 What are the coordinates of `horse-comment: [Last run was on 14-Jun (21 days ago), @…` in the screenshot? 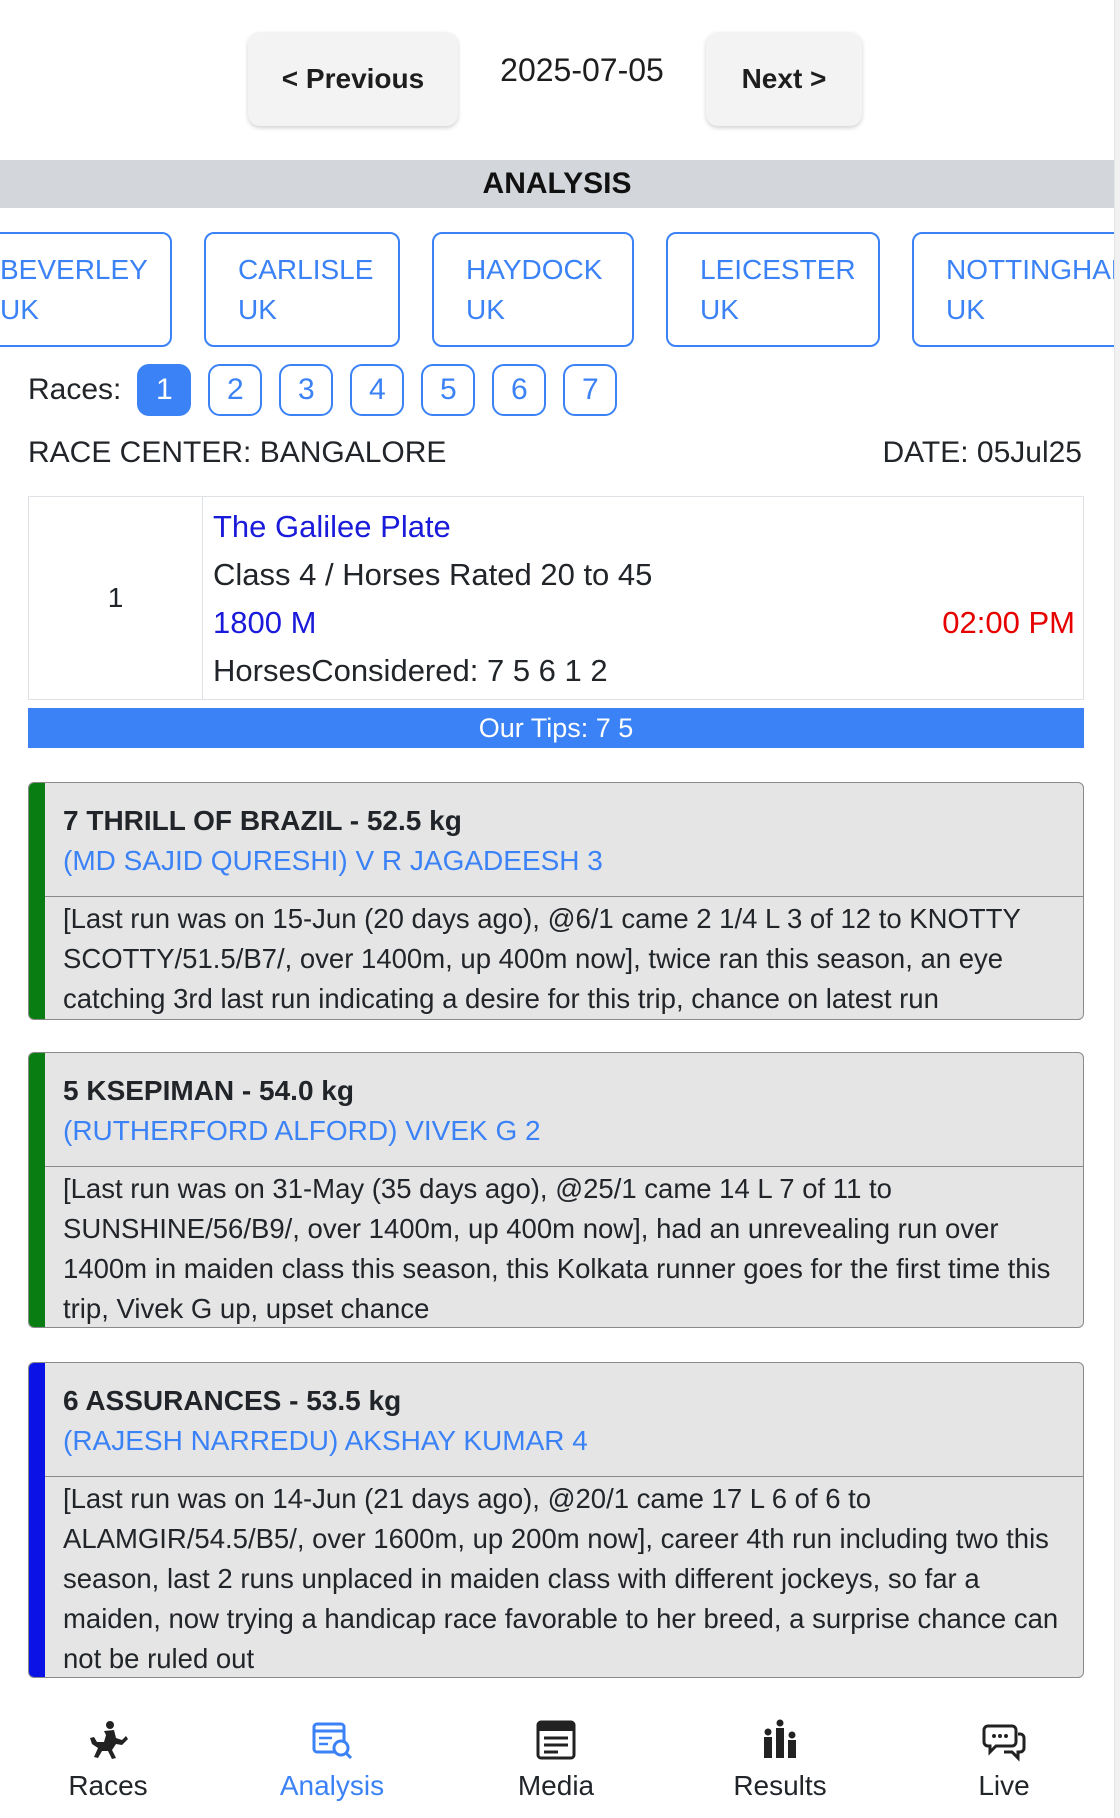 It's located at (561, 1578).